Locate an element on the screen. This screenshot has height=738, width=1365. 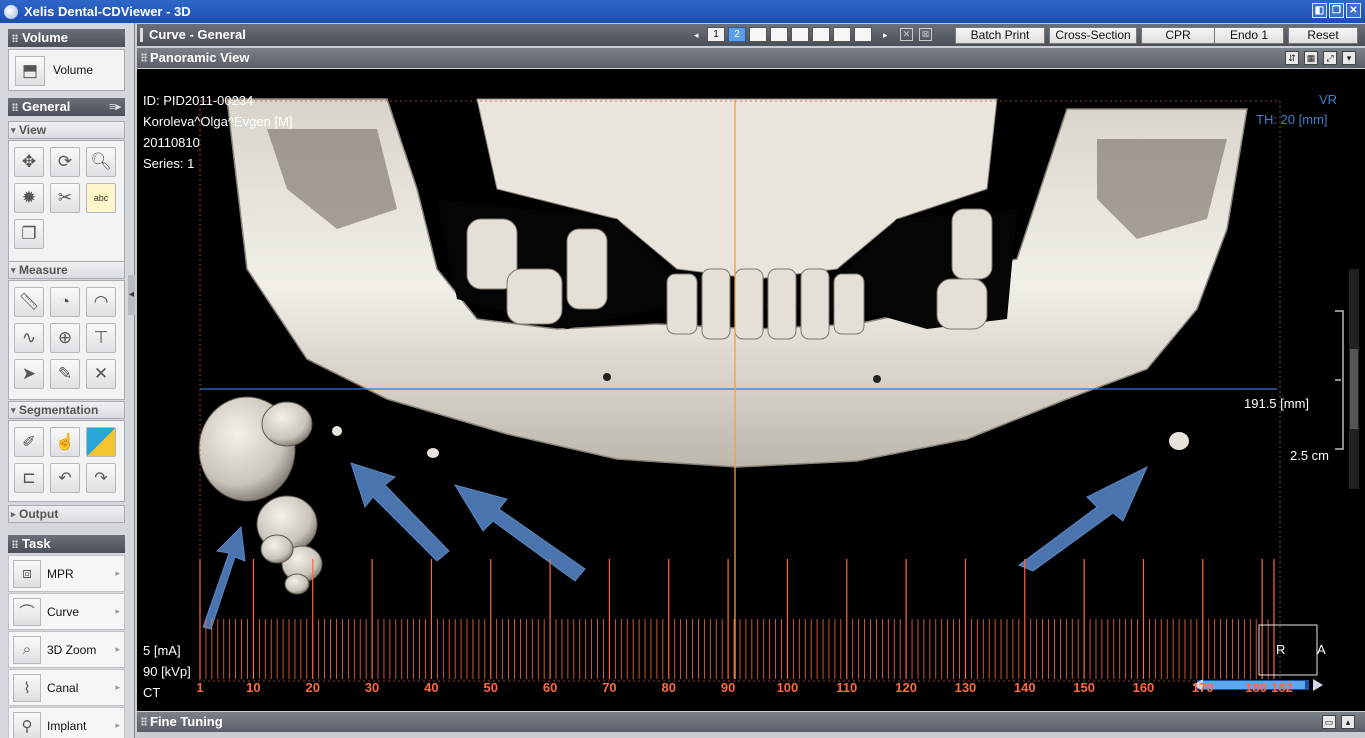
arrow-cursor-icon: ➤ is located at coordinates (29, 374).